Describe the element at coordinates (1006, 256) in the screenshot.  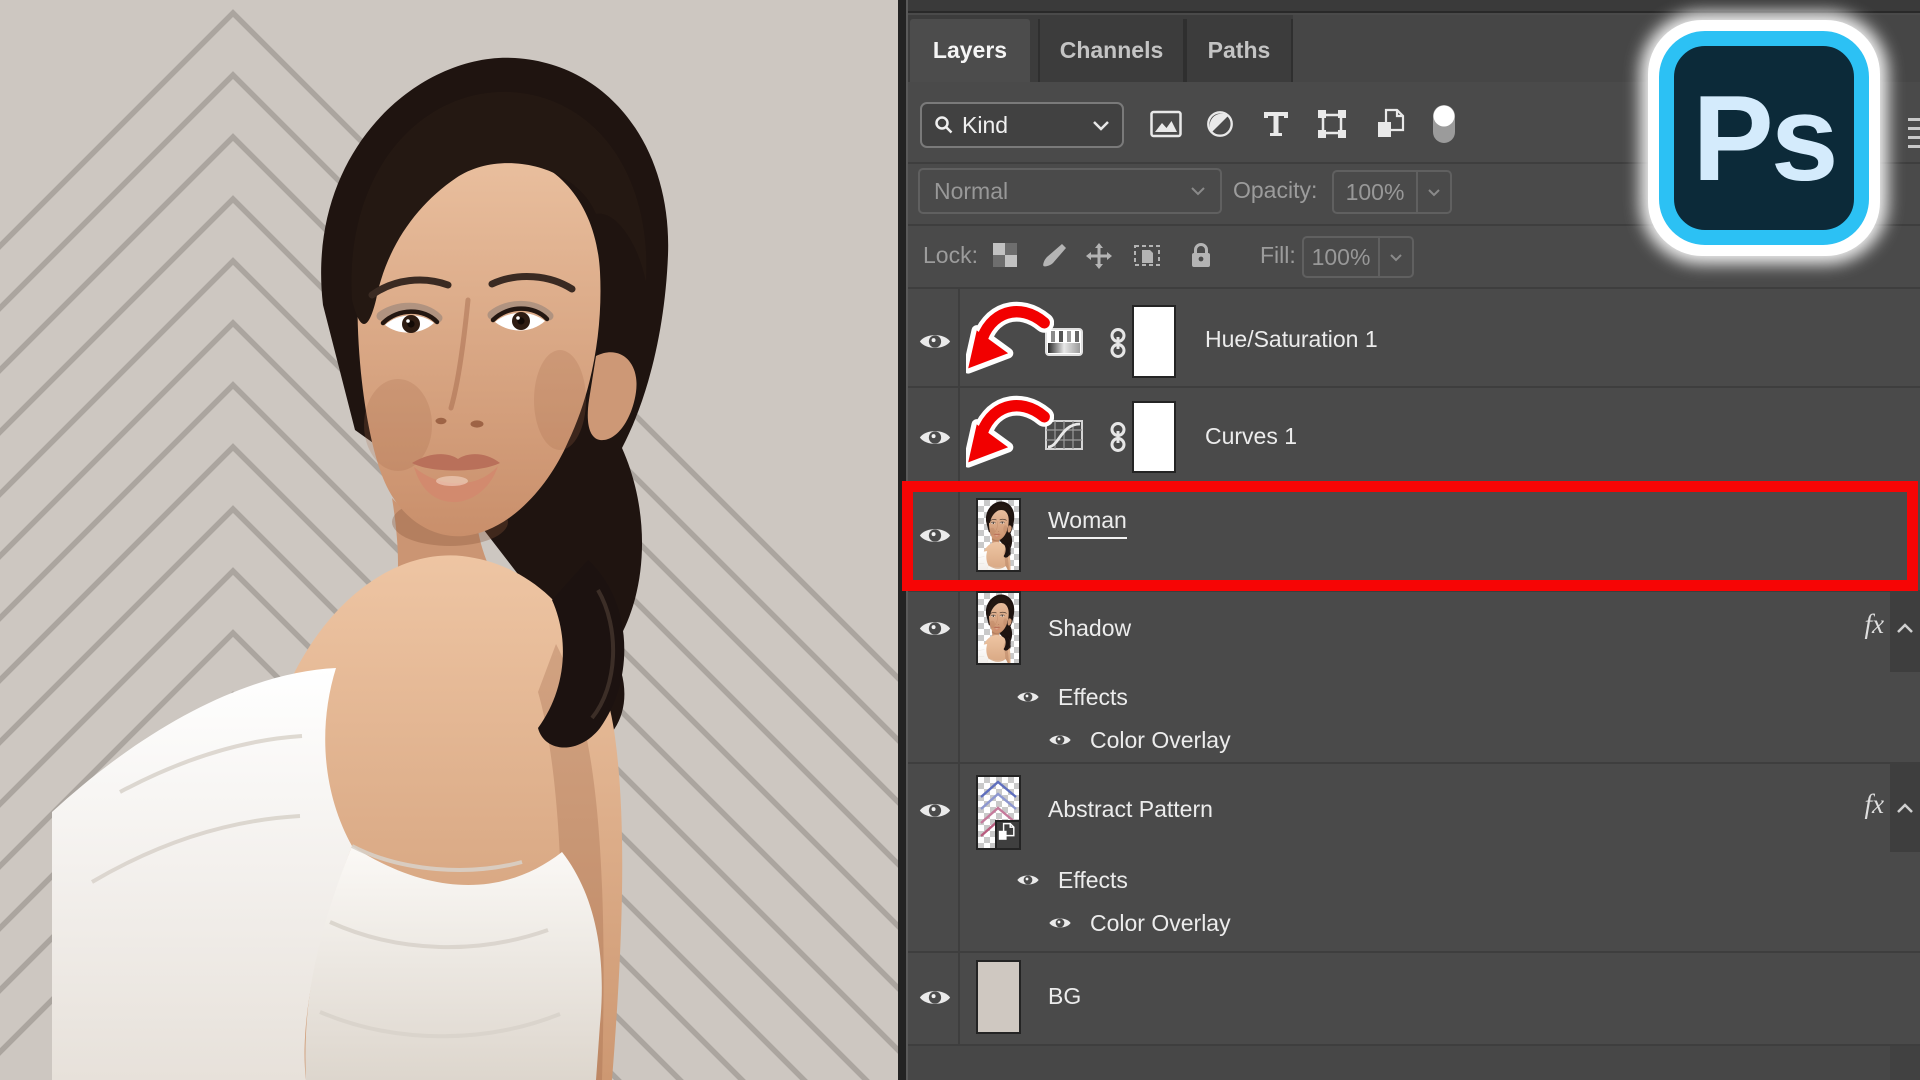
I see `lock-transparency-icon` at that location.